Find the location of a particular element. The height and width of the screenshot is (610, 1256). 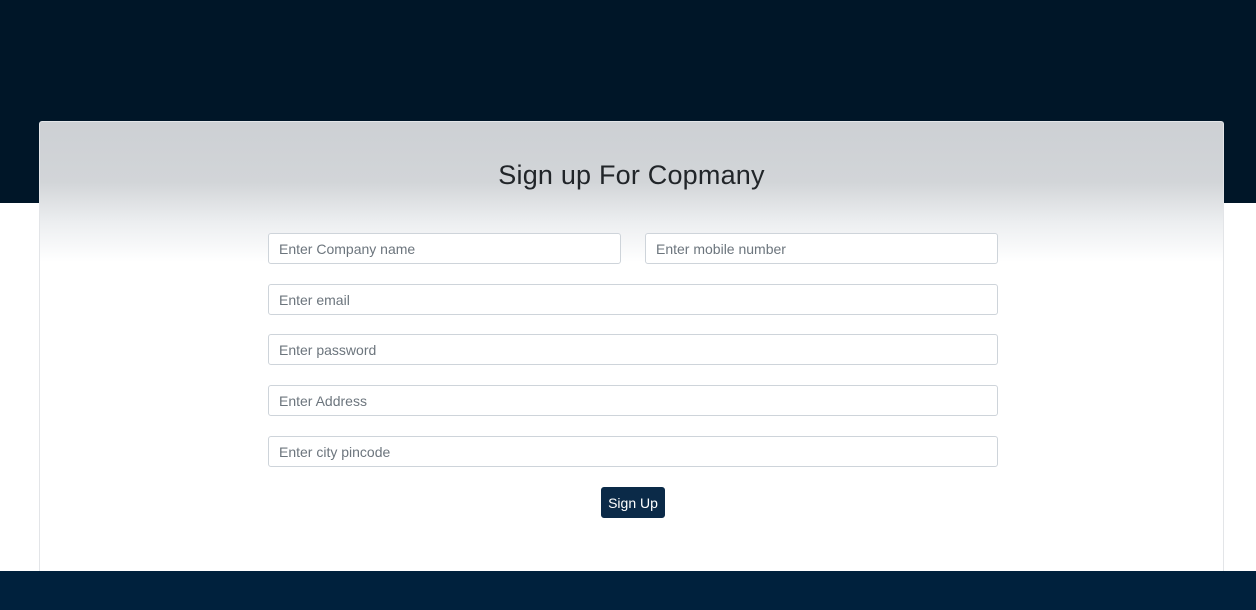

pincode-input is located at coordinates (633, 451).